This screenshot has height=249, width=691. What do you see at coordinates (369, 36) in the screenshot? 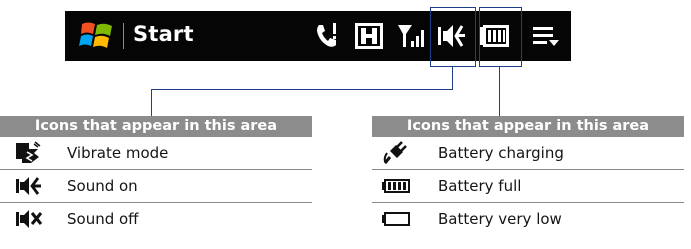
I see `h-network-icon` at bounding box center [369, 36].